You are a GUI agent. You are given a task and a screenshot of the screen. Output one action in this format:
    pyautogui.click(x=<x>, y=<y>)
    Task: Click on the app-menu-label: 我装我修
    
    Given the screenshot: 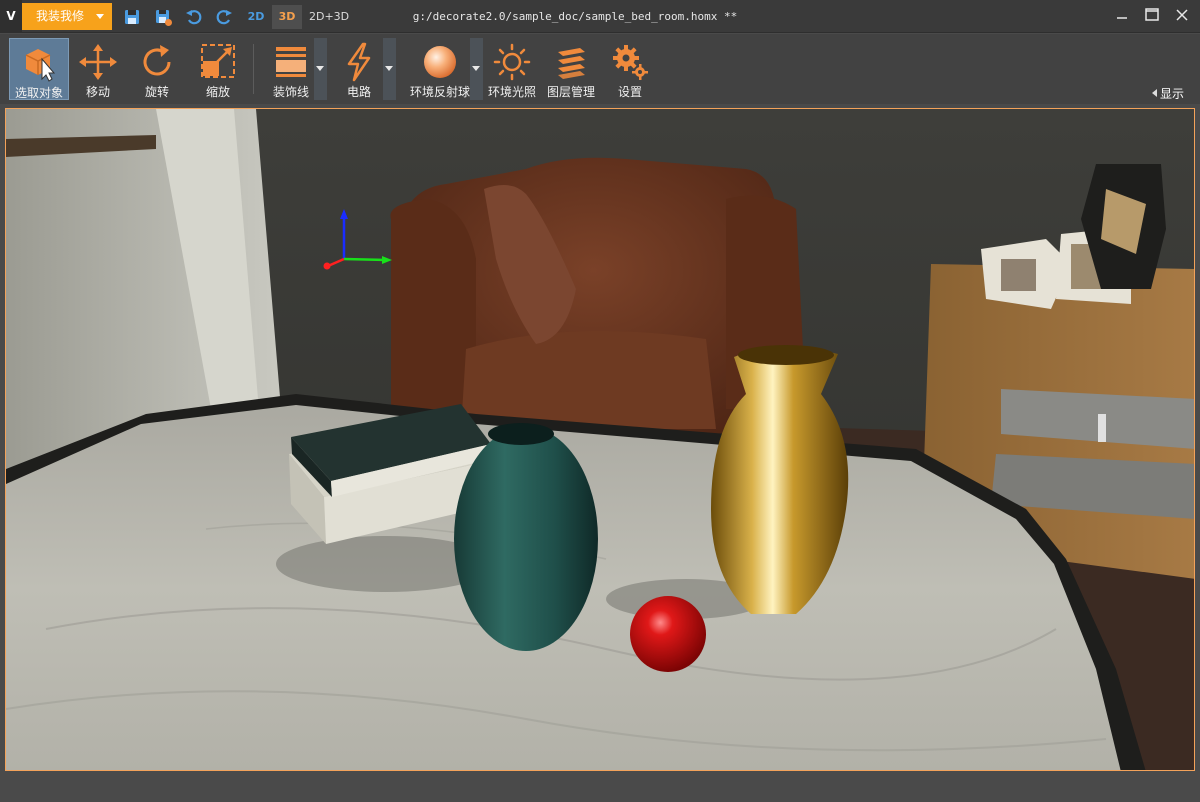 What is the action you would take?
    pyautogui.click(x=60, y=16)
    